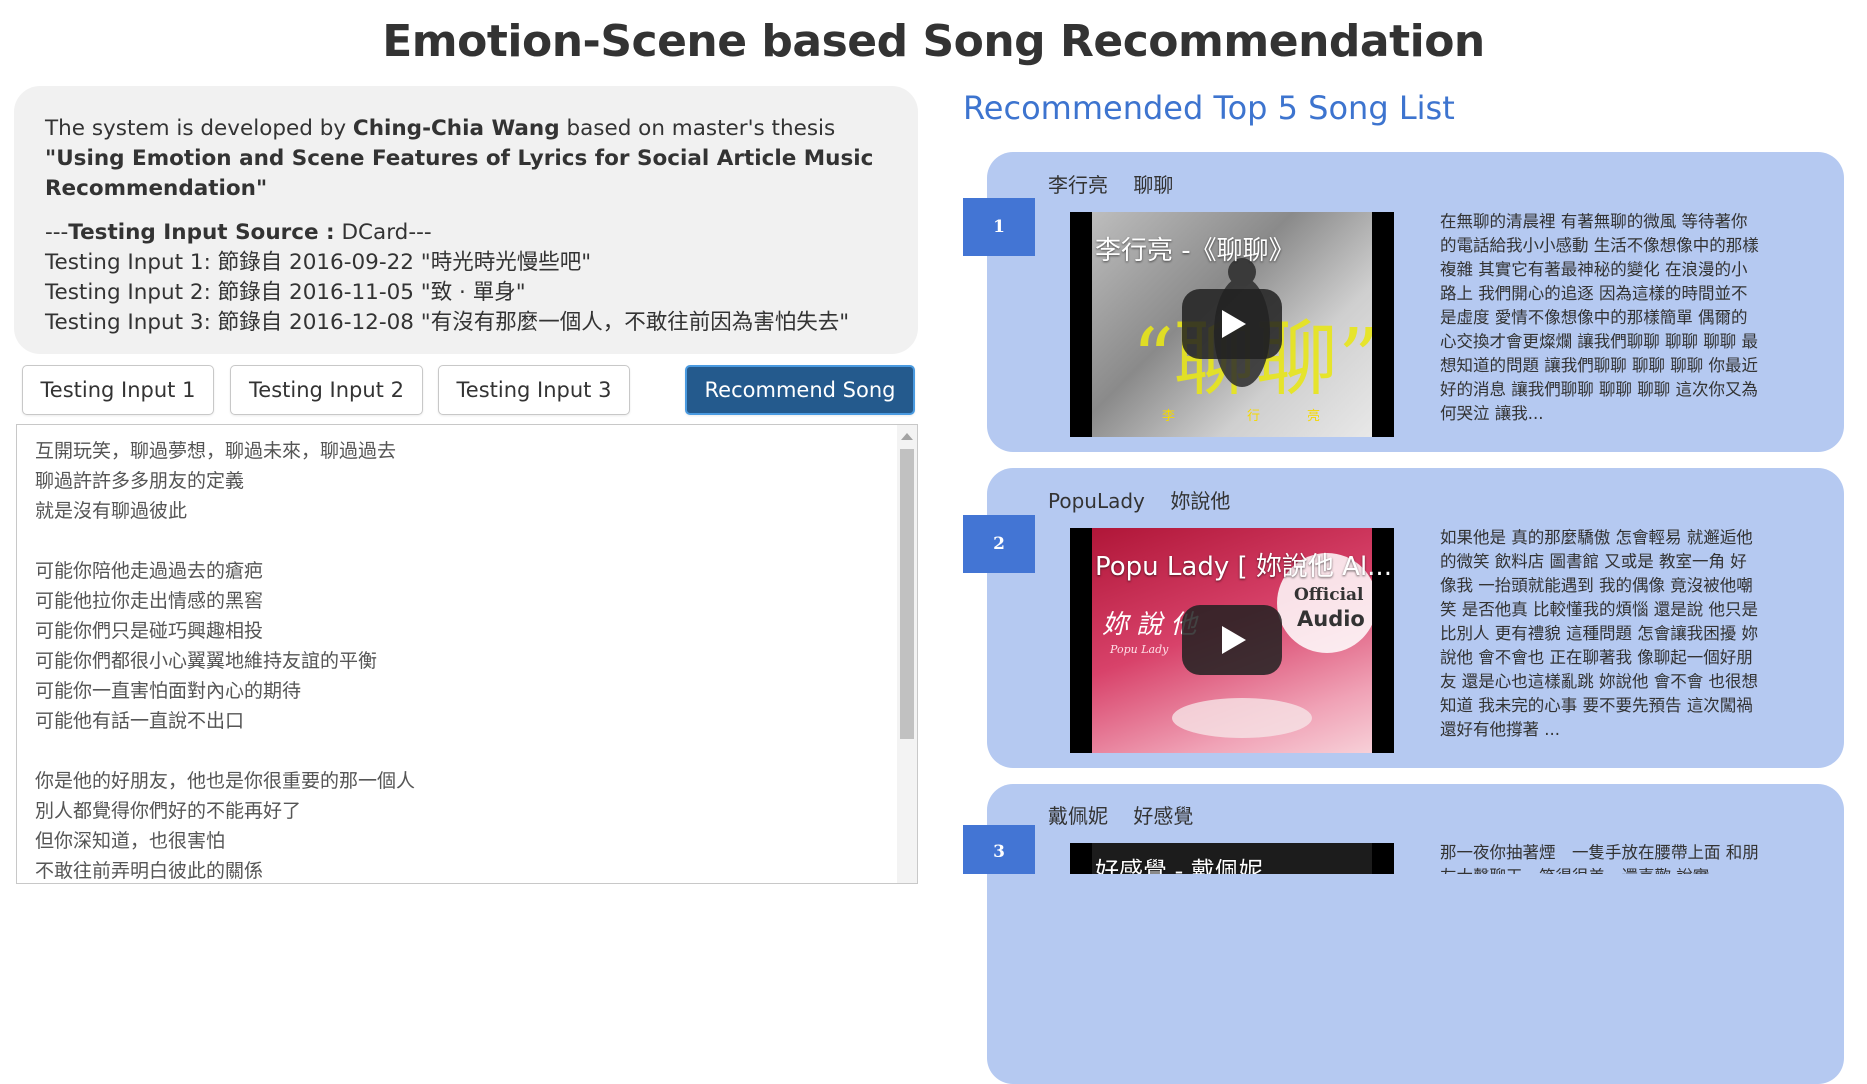 The width and height of the screenshot is (1867, 1084). What do you see at coordinates (534, 390) in the screenshot?
I see `testing-input-3-button: Testing Input 3` at bounding box center [534, 390].